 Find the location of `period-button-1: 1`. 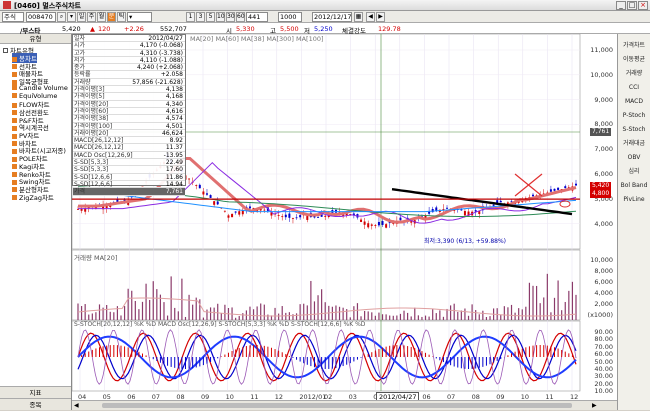

period-button-1: 1 is located at coordinates (190, 17).